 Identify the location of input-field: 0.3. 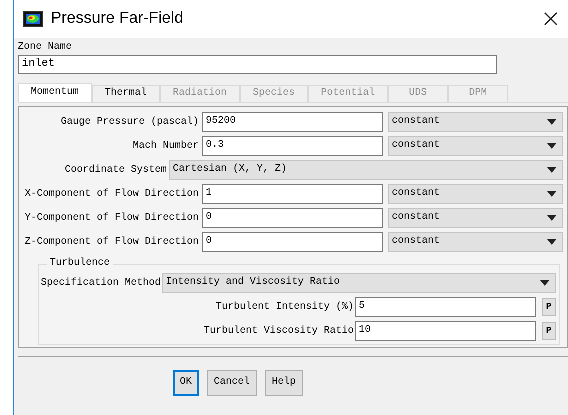
(292, 146).